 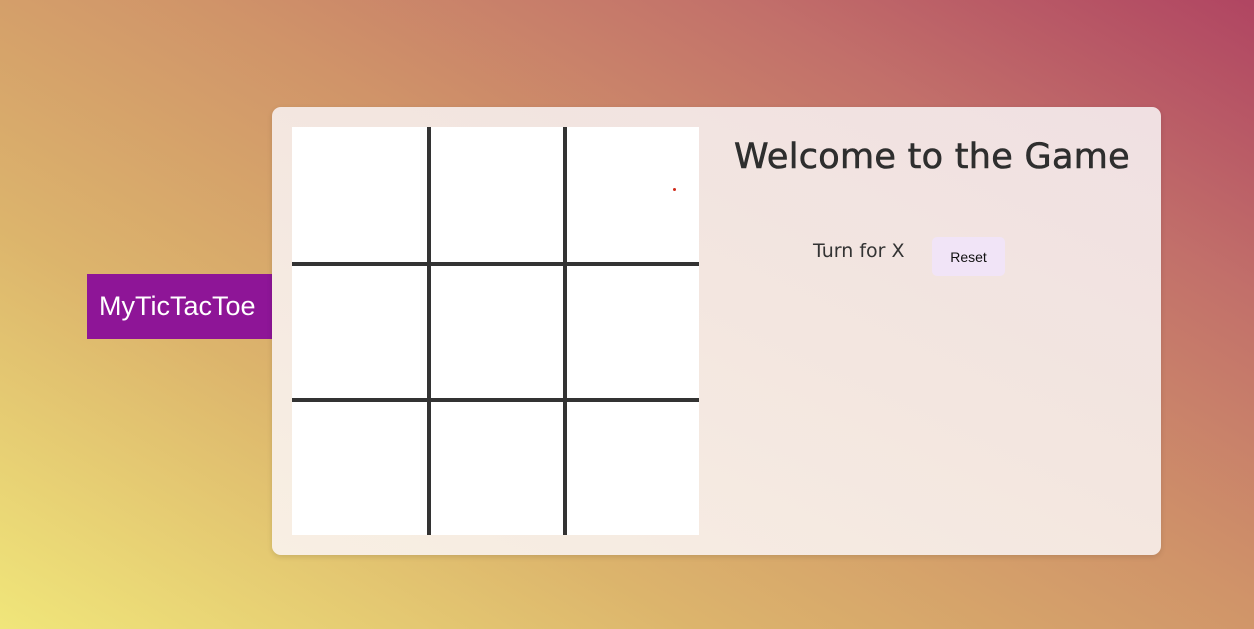 What do you see at coordinates (859, 251) in the screenshot?
I see `turn-indicator: Turn for X` at bounding box center [859, 251].